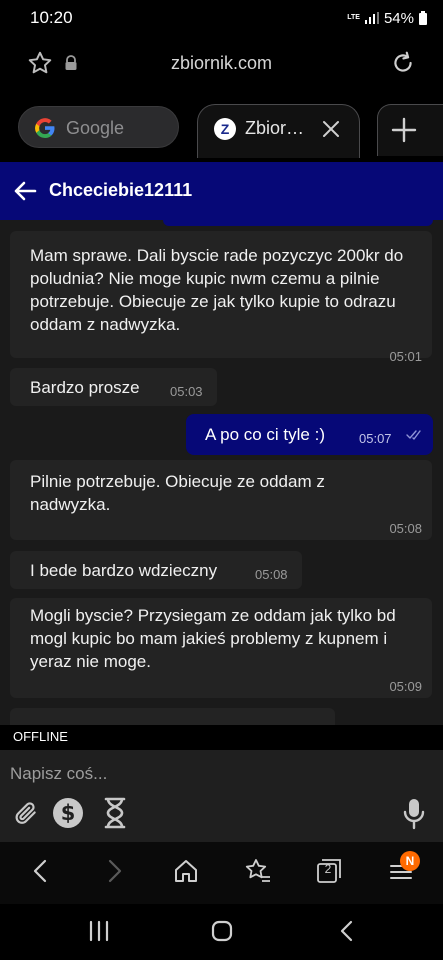 The image size is (443, 960). What do you see at coordinates (221, 796) in the screenshot?
I see `composer: Napisz coś... $` at bounding box center [221, 796].